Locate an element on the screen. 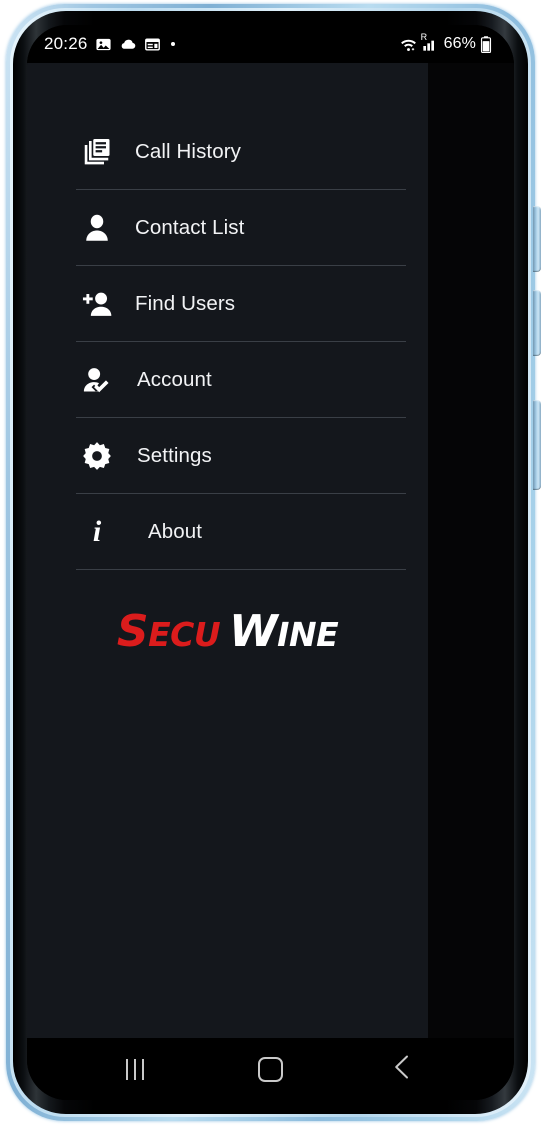 This screenshot has width=541, height=1125. system-navigation-bar is located at coordinates (270, 1069).